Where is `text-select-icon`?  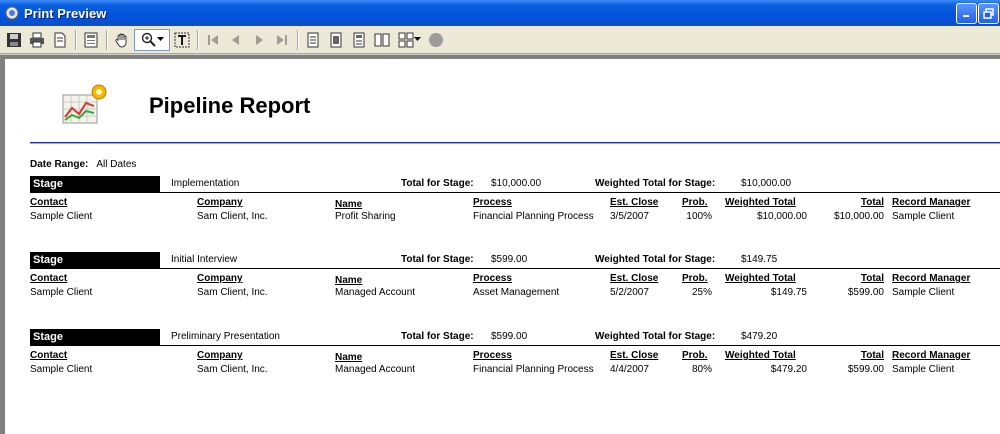
text-select-icon is located at coordinates (182, 39).